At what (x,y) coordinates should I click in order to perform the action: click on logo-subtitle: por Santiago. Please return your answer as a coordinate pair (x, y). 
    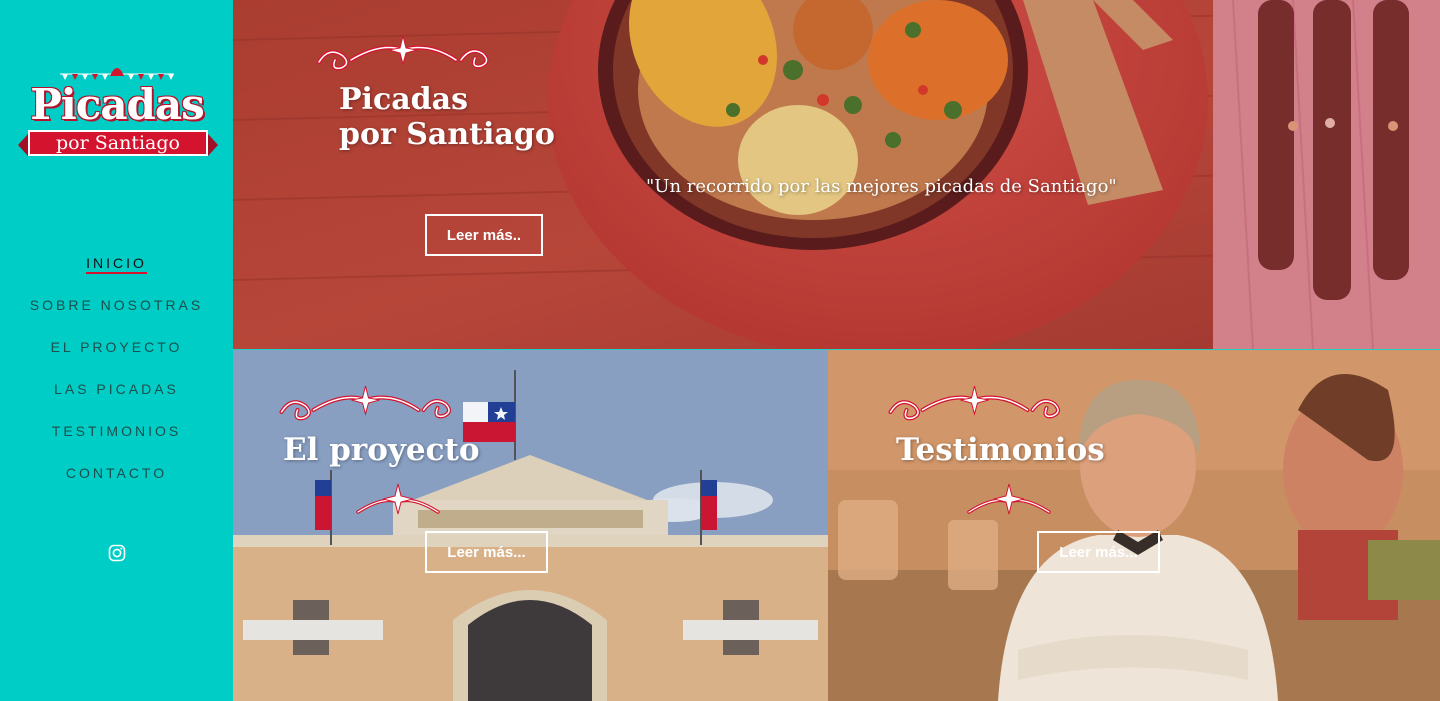
    Looking at the image, I should click on (118, 143).